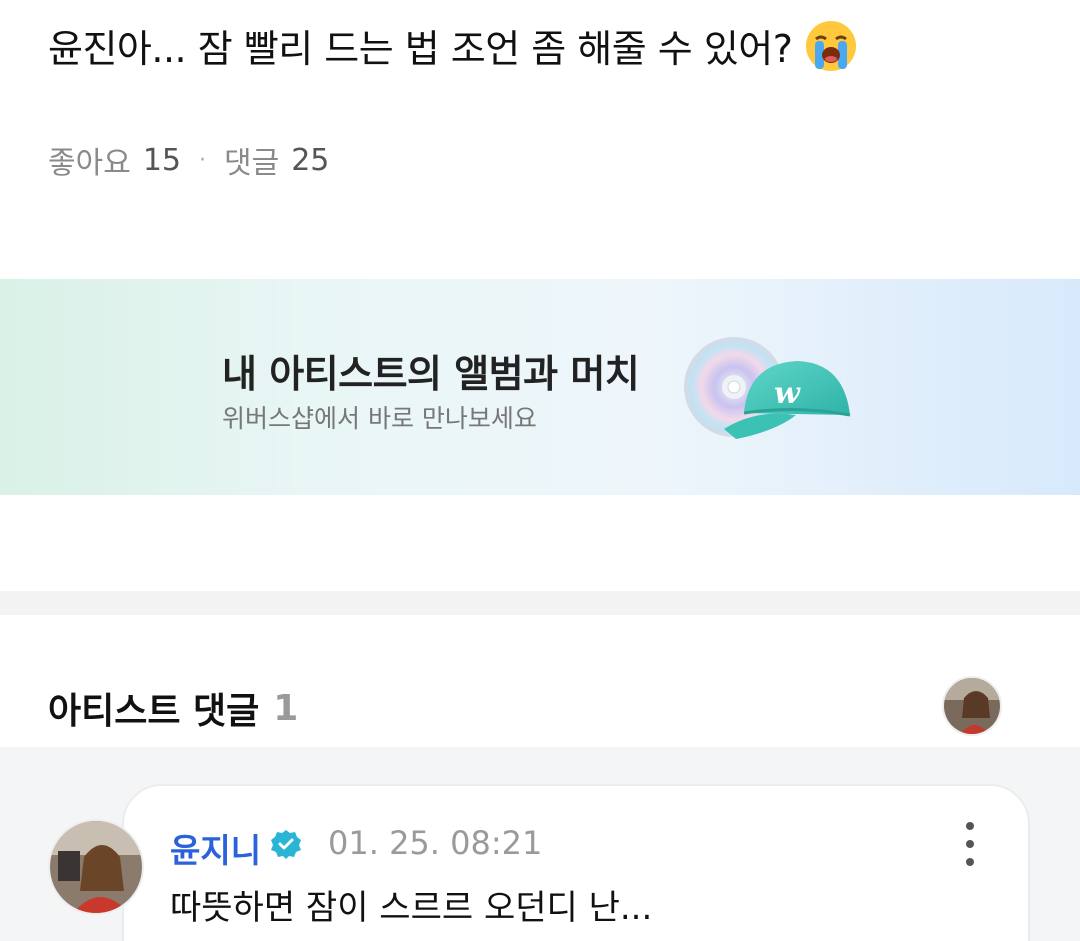  I want to click on more-options-icon, so click(970, 844).